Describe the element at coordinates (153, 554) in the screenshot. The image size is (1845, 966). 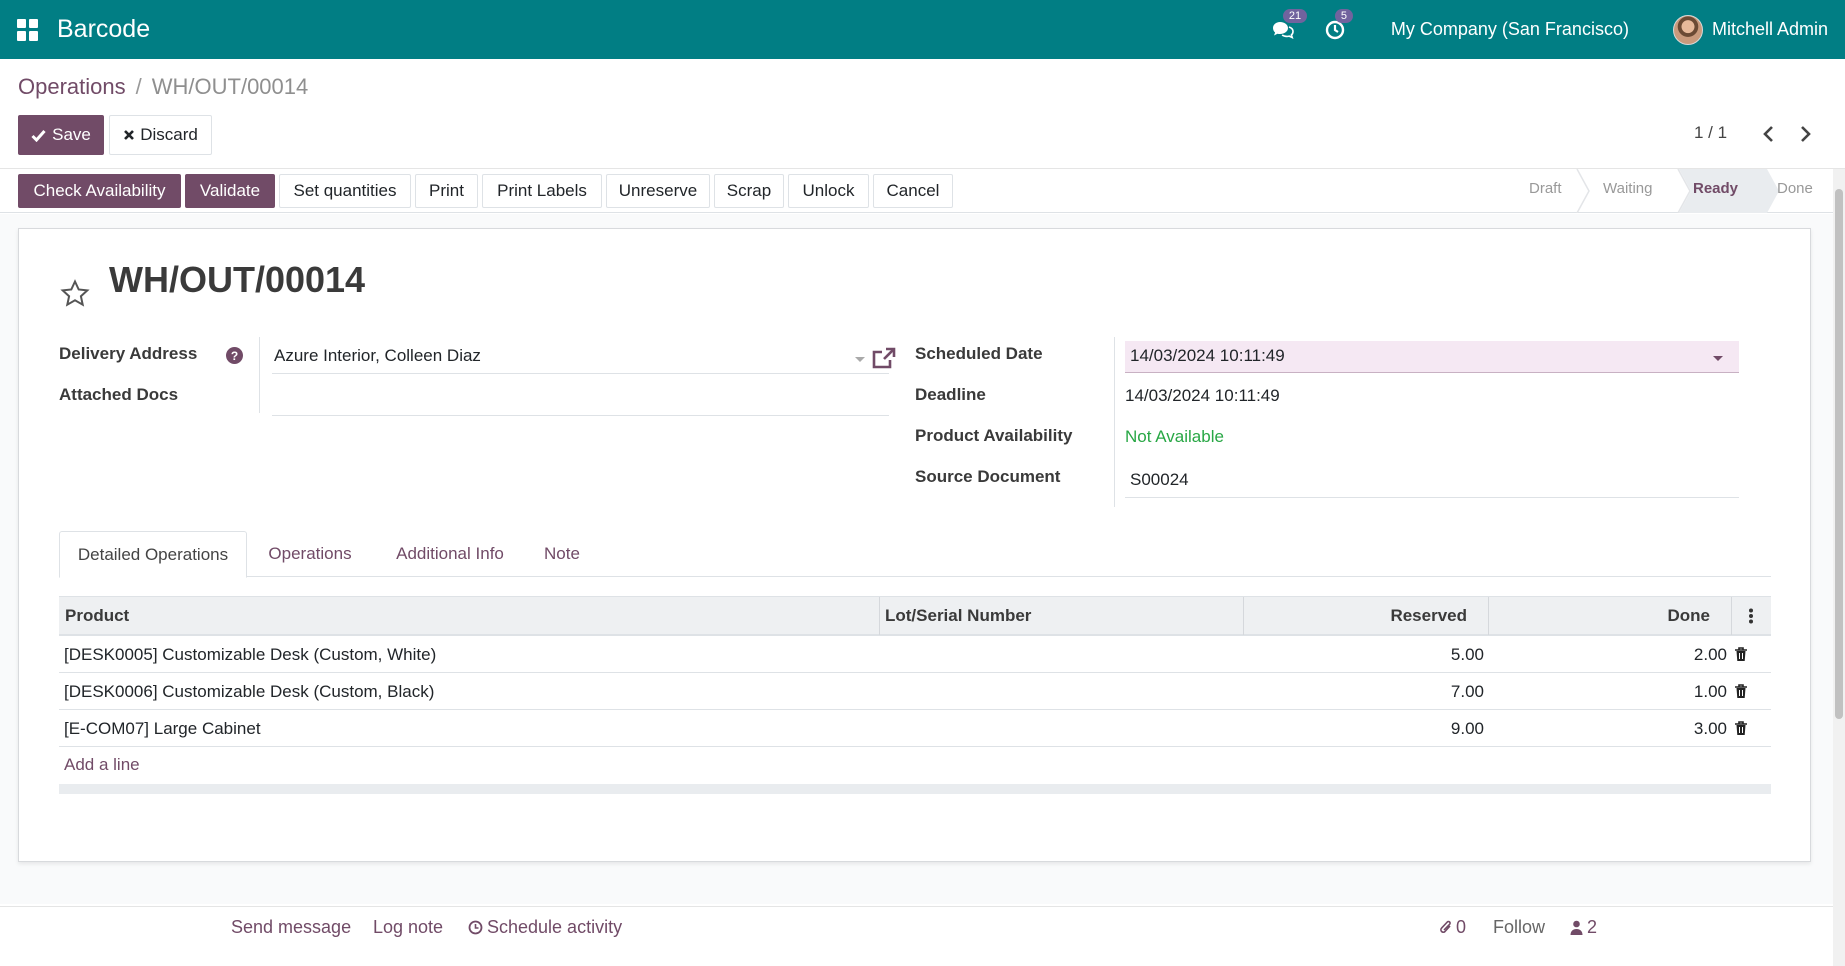
I see `tab-detailed-operations: Detailed Operations` at that location.